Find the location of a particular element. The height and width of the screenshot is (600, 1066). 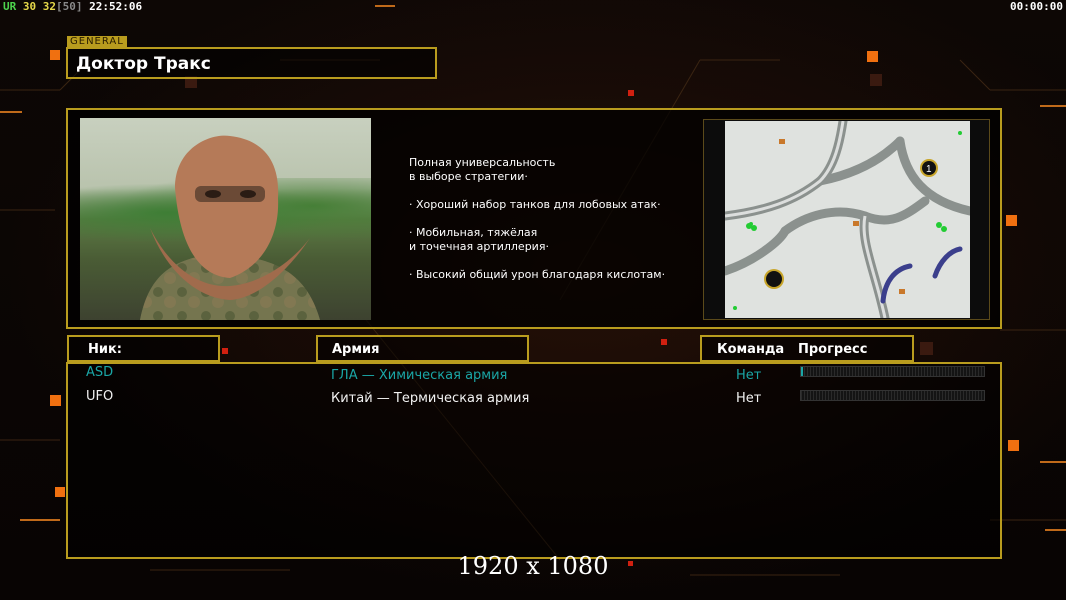

description-line: Полная универсальность is located at coordinates (482, 162).